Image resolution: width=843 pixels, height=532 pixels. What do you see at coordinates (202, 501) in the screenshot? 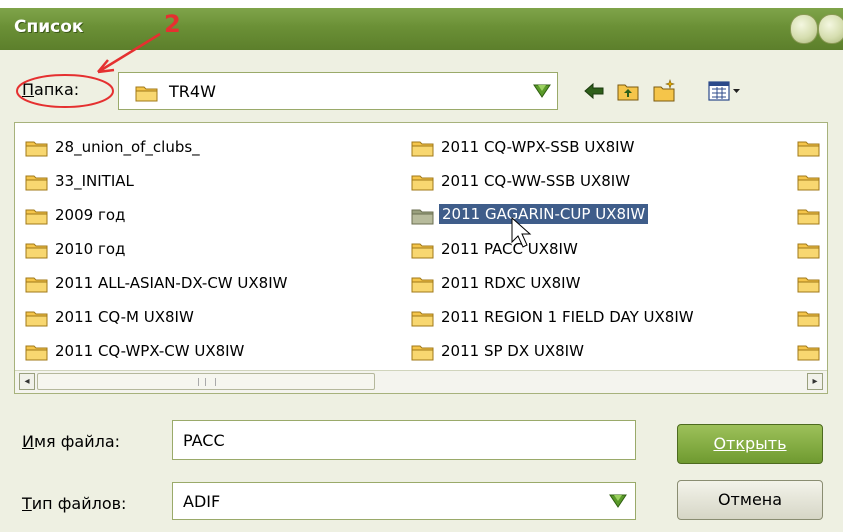
I see `file-type-value: ADIF` at bounding box center [202, 501].